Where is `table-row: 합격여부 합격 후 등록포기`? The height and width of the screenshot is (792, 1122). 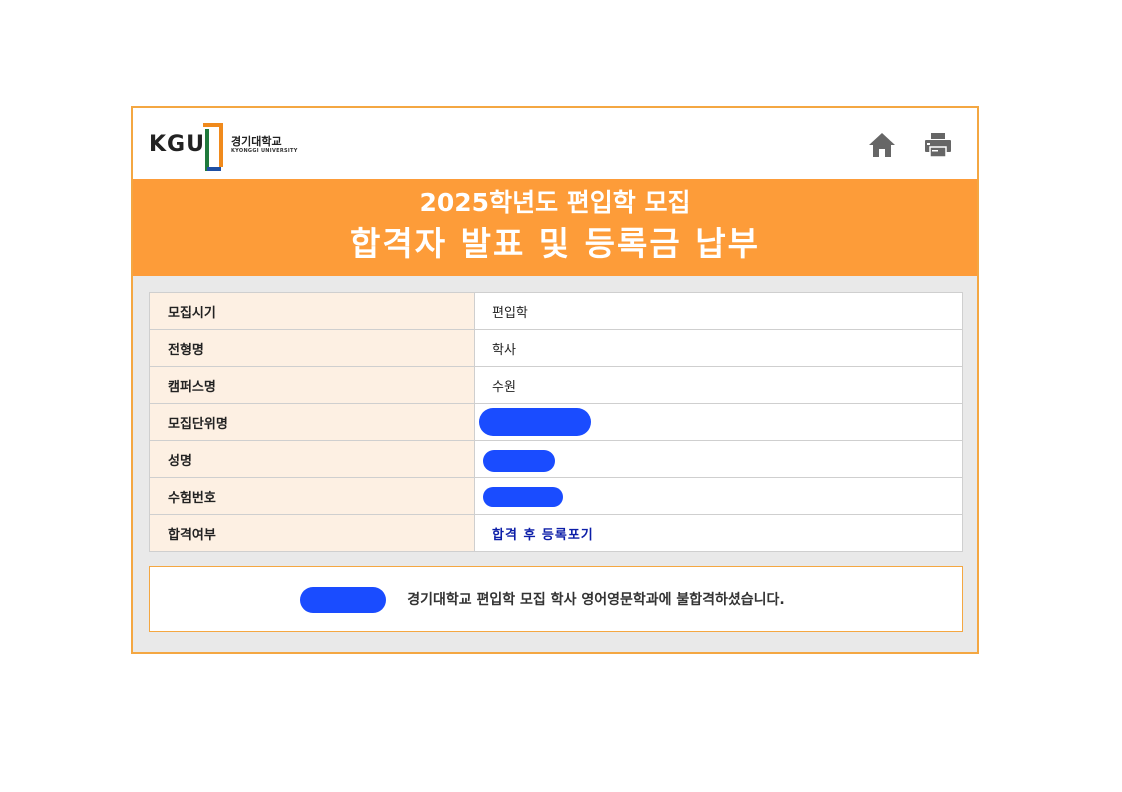 table-row: 합격여부 합격 후 등록포기 is located at coordinates (556, 533).